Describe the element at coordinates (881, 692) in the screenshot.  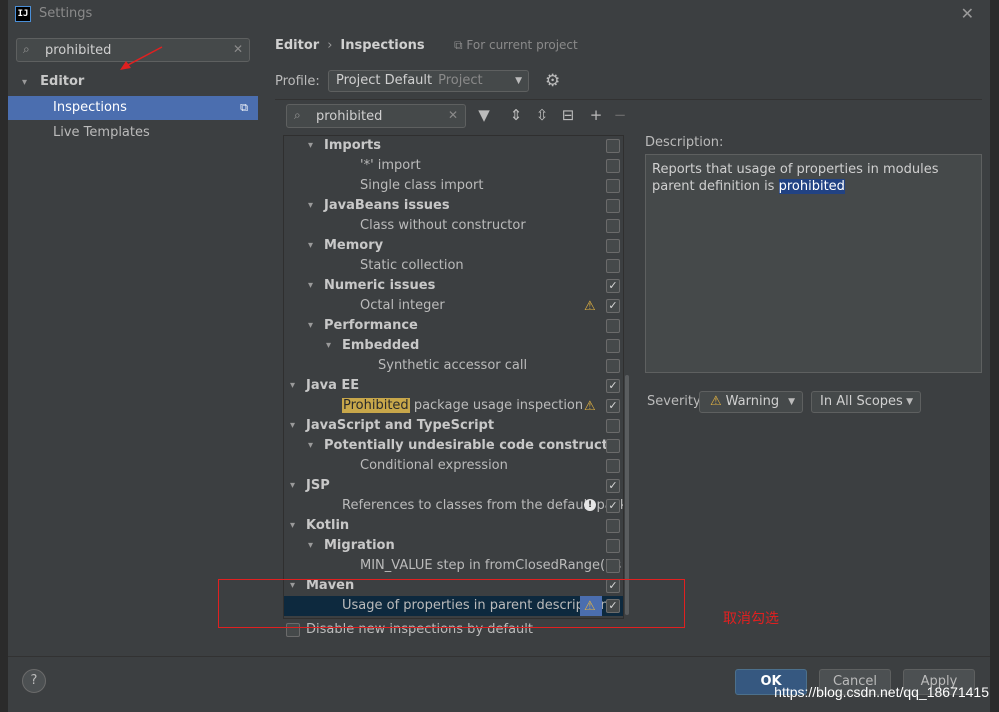
I see `watermark: https://blog.csdn.net/qq_18671415` at that location.